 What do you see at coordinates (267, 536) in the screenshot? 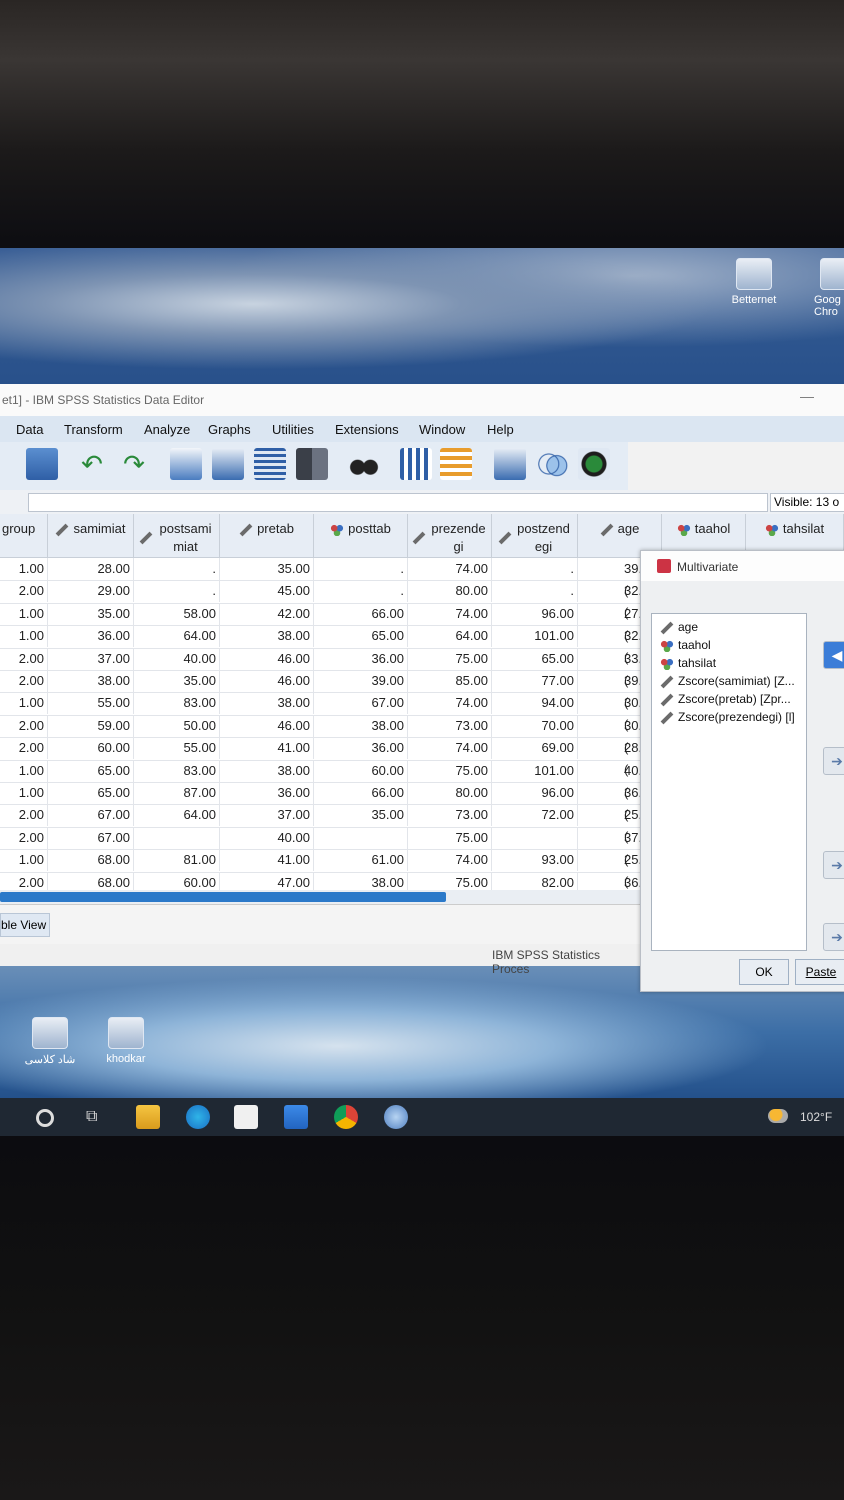
I see `column-header-pretab: pretab` at bounding box center [267, 536].